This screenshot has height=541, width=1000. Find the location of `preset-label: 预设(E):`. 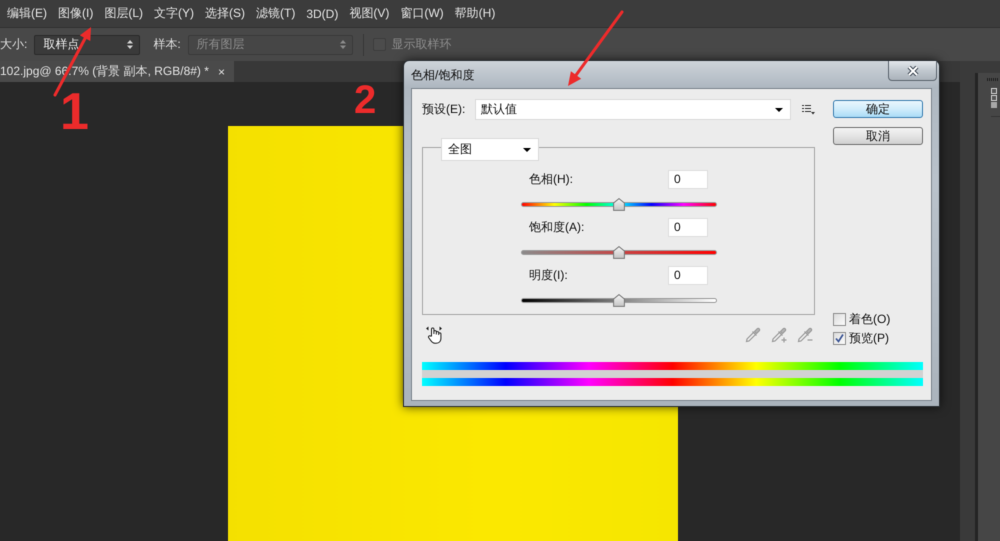

preset-label: 预设(E): is located at coordinates (444, 109).